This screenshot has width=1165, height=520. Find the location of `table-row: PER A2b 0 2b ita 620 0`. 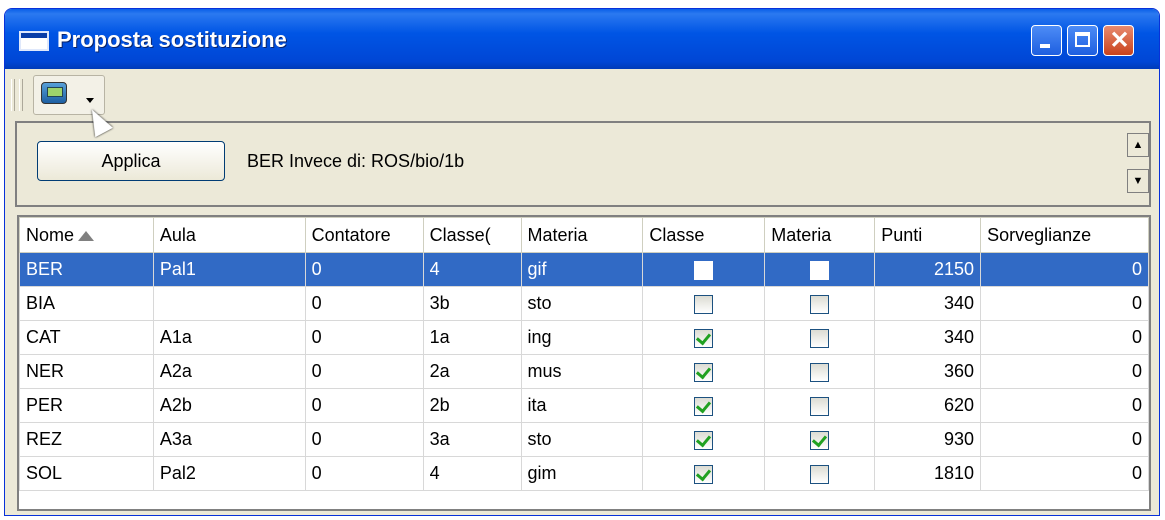

table-row: PER A2b 0 2b ita 620 0 is located at coordinates (584, 405).